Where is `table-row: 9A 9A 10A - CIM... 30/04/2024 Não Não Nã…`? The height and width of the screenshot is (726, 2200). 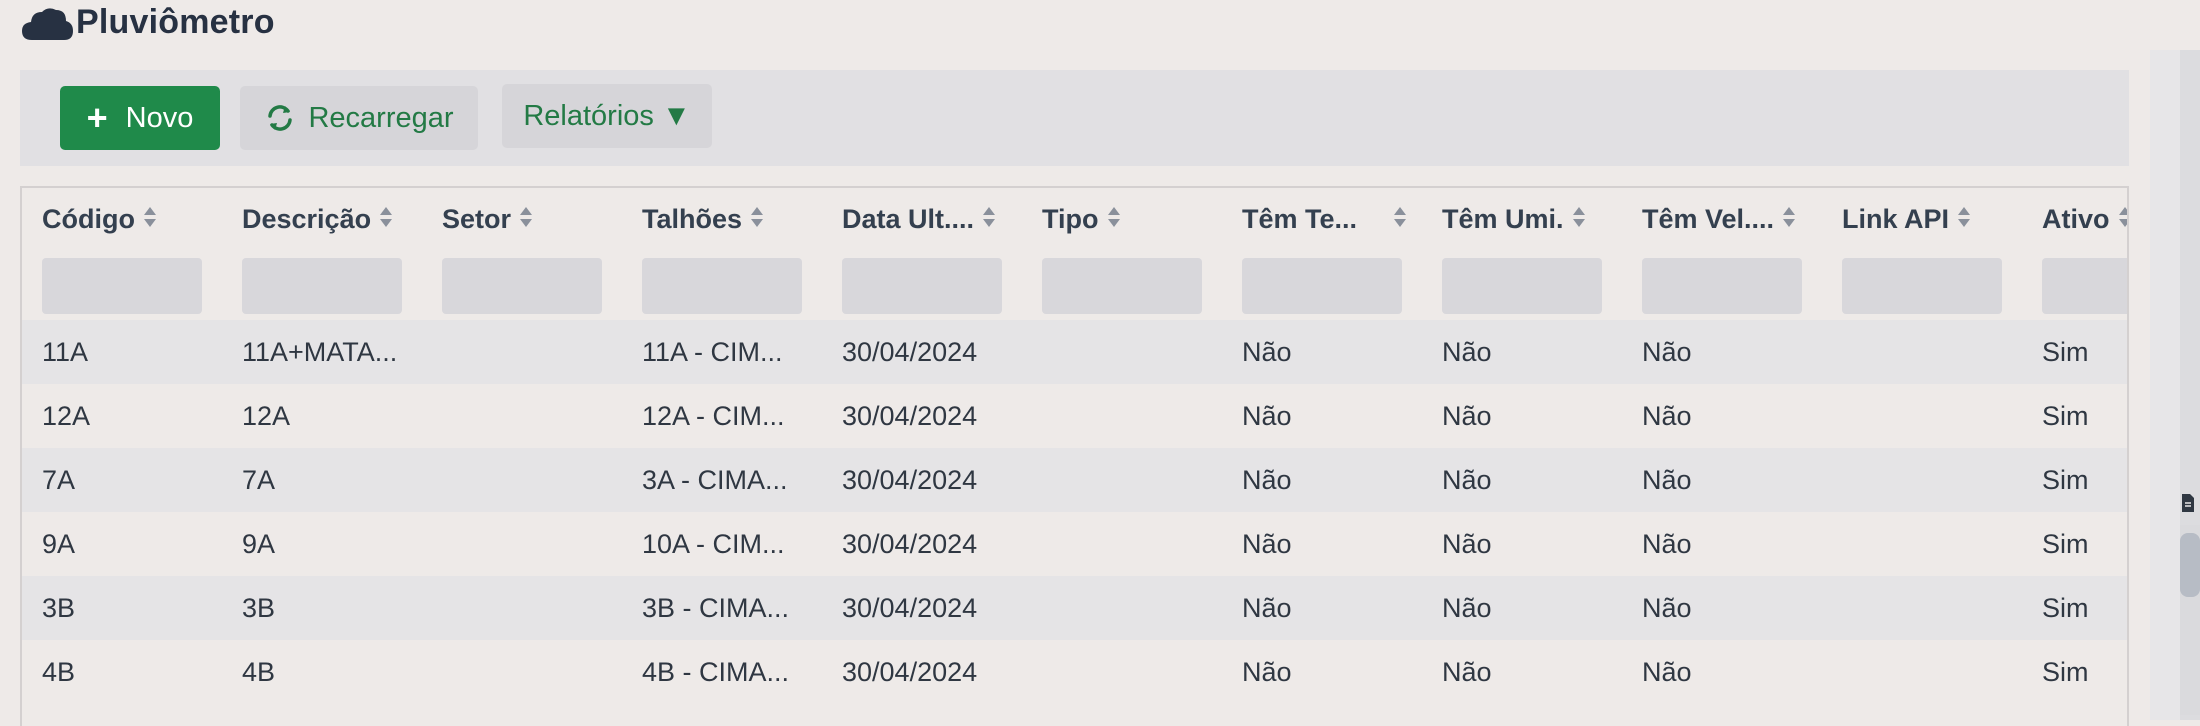 table-row: 9A 9A 10A - CIM... 30/04/2024 Não Não Nã… is located at coordinates (1074, 544).